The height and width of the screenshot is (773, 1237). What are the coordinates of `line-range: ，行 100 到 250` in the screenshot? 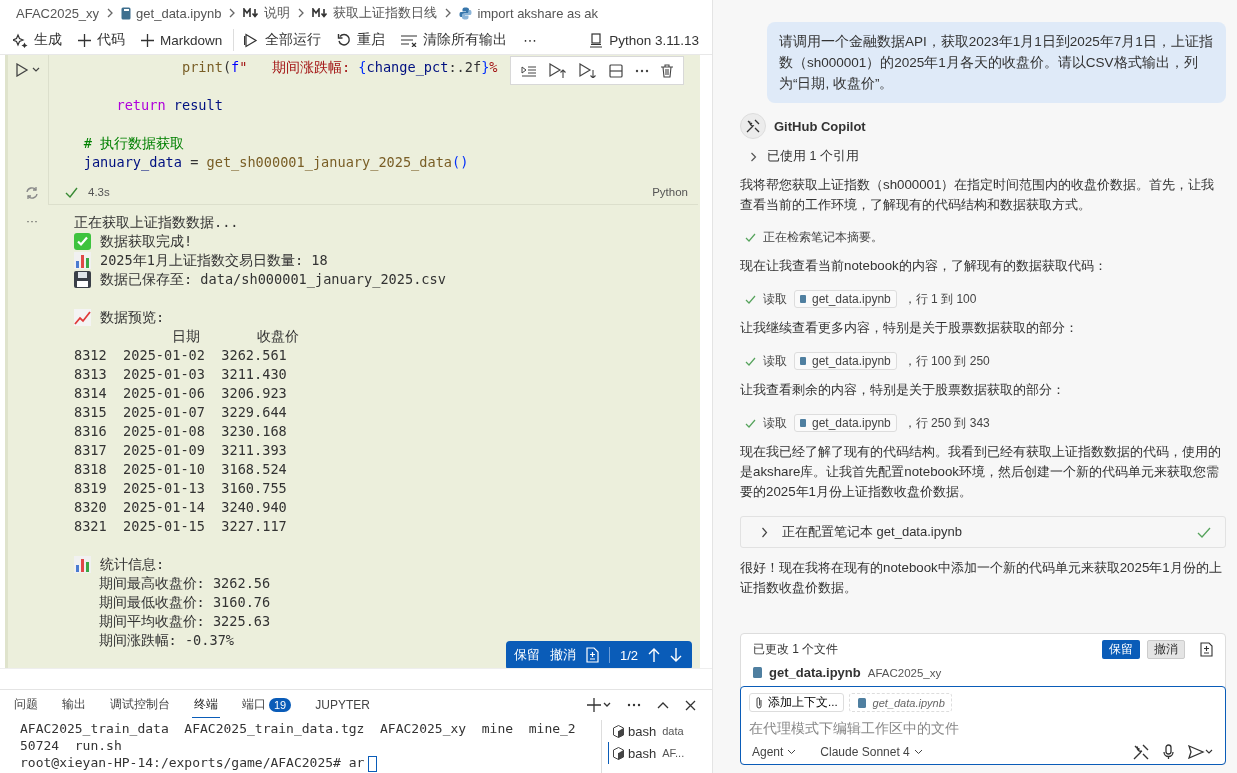 It's located at (946, 361).